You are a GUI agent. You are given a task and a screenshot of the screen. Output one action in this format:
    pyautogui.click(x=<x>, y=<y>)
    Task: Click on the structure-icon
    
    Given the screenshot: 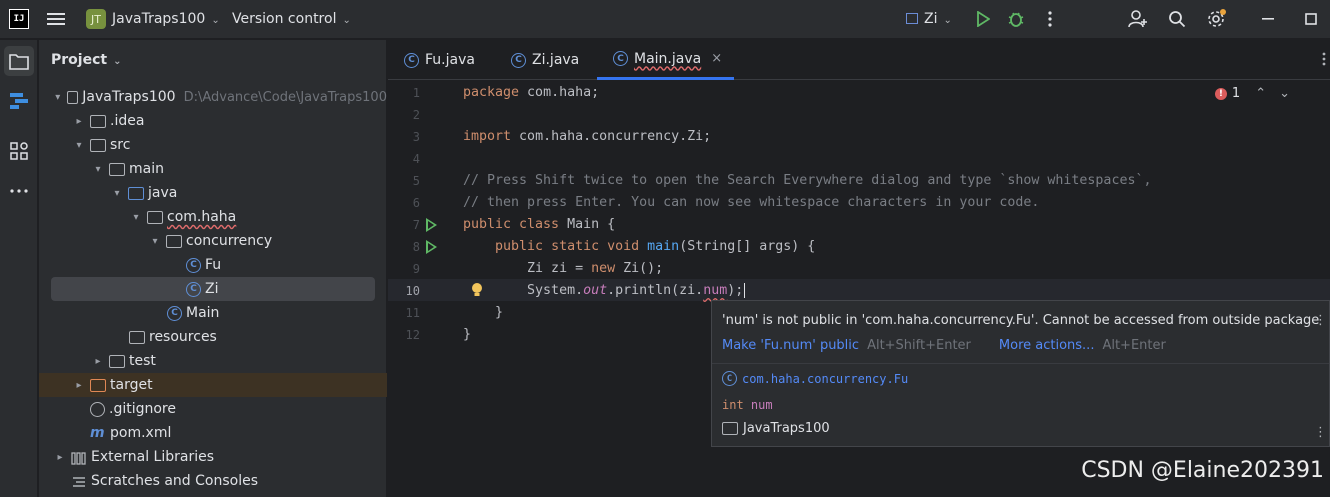 What is the action you would take?
    pyautogui.click(x=19, y=101)
    